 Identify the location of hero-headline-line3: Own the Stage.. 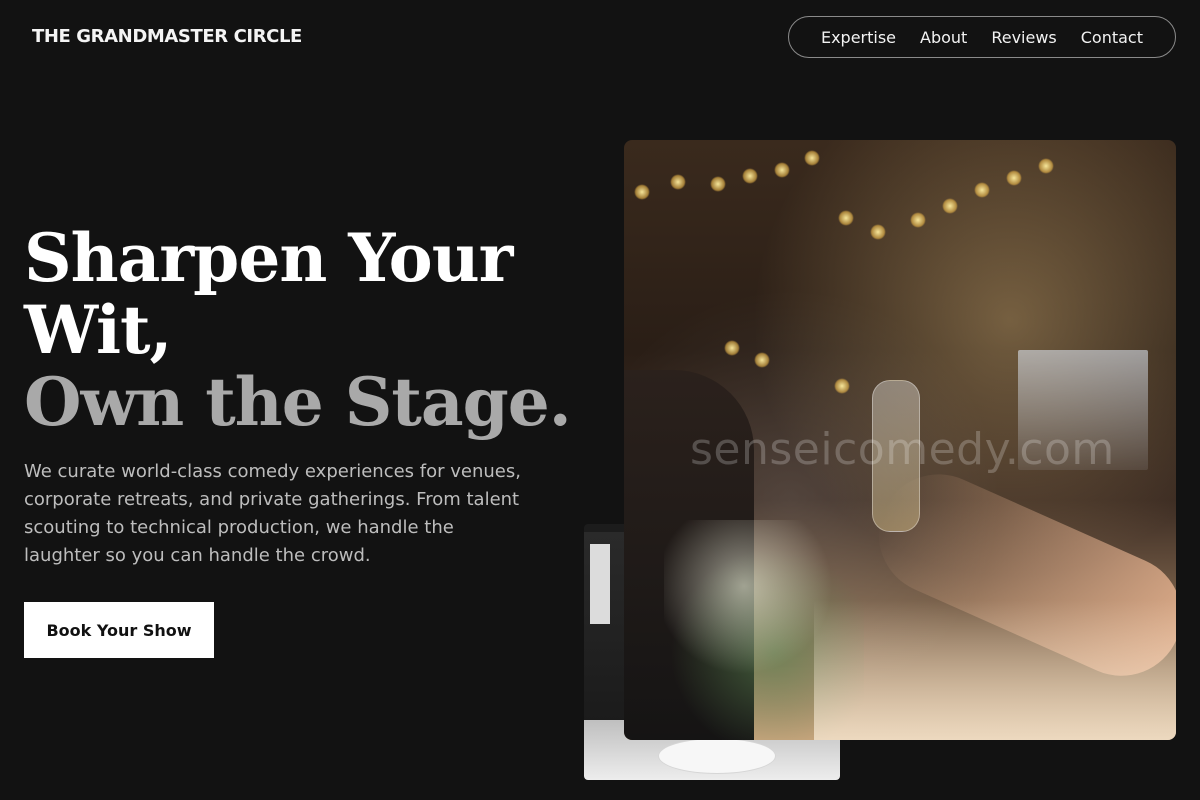
(298, 402).